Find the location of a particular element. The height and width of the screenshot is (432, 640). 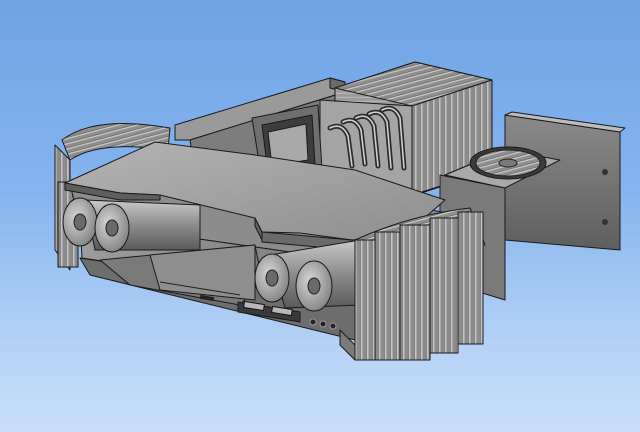

left-speaker-pair is located at coordinates (131, 225).